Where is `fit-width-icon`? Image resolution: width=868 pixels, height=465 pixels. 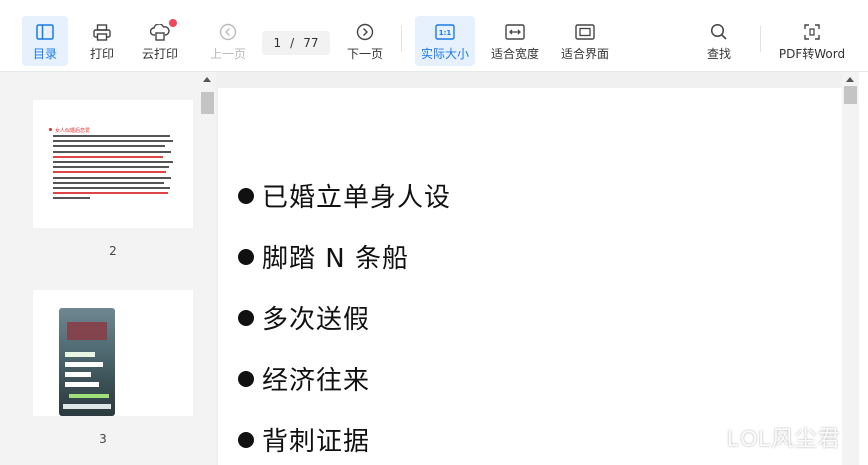 fit-width-icon is located at coordinates (515, 32).